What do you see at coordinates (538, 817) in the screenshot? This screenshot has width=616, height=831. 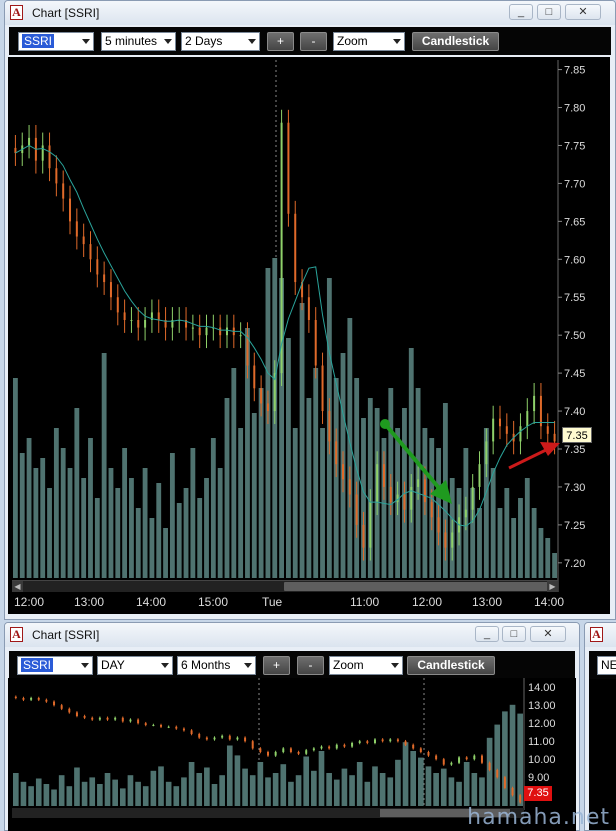 I see `watermark: hamaha.net` at bounding box center [538, 817].